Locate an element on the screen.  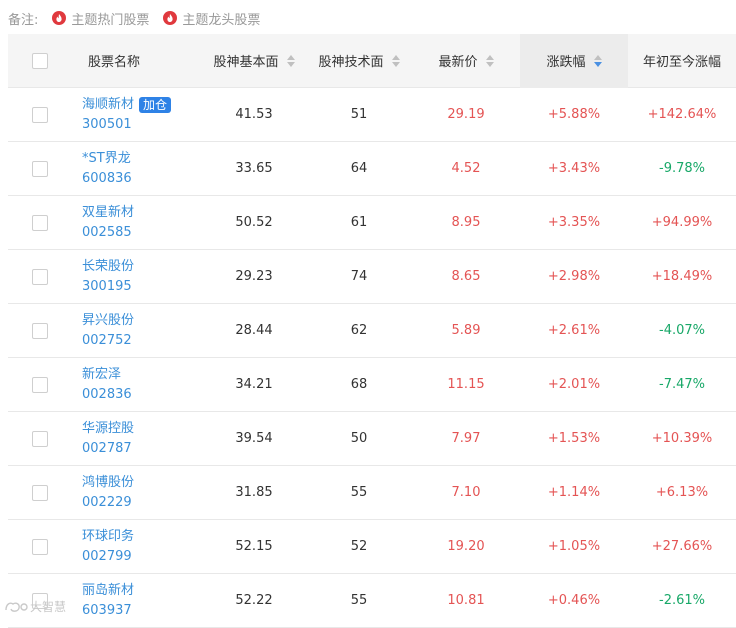
stock-name: 丽岛新材 is located at coordinates (108, 590).